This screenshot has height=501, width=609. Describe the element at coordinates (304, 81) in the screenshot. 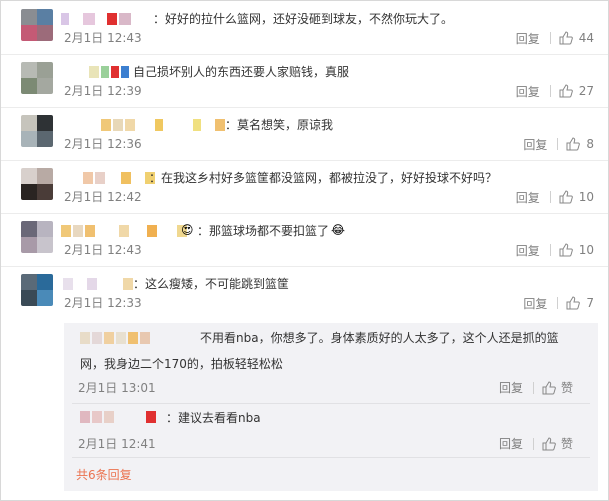

I see `comment-item: 自己损坏别人的东西还要人家赔钱，真服 2月1日 12:39 回复 27` at that location.